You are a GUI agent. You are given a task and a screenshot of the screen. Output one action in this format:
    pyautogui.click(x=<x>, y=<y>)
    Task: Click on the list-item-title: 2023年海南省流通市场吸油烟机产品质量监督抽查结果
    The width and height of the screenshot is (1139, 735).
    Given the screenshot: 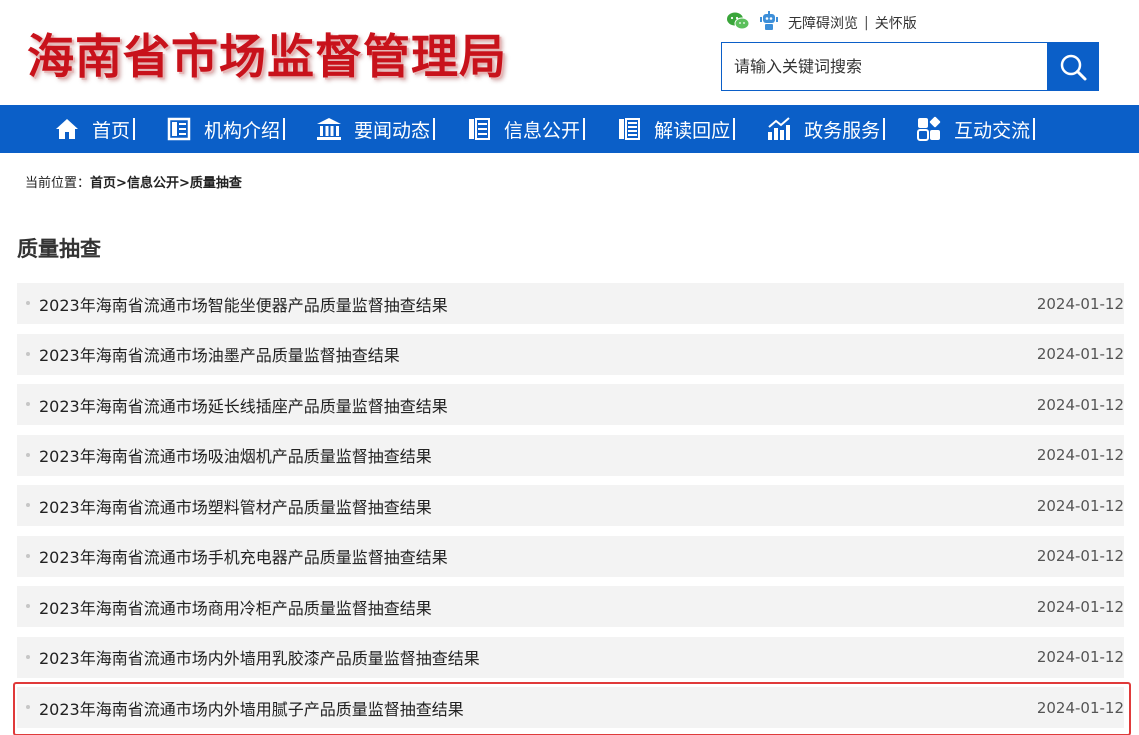 What is the action you would take?
    pyautogui.click(x=235, y=455)
    